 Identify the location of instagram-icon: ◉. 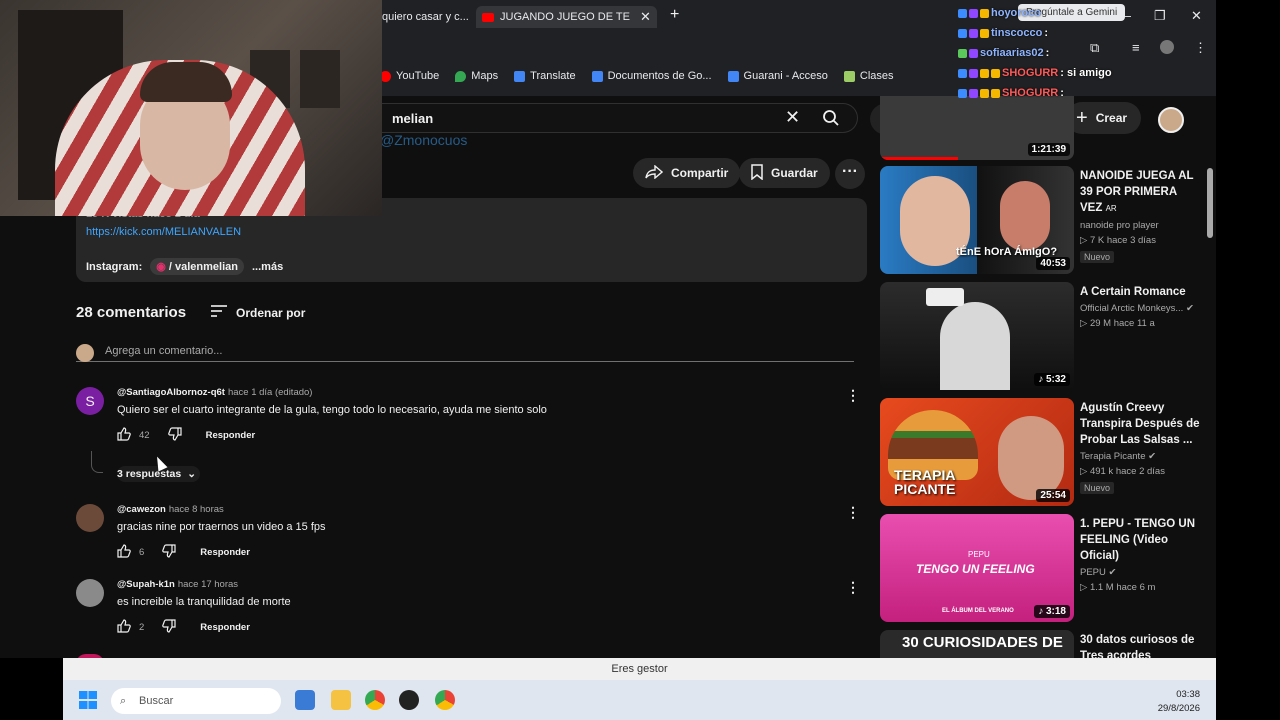
(162, 267).